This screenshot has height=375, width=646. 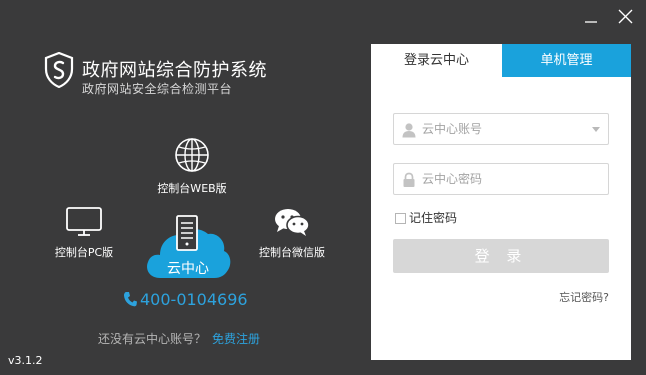 I want to click on pc-console-option: 控制台PC版, so click(x=84, y=233).